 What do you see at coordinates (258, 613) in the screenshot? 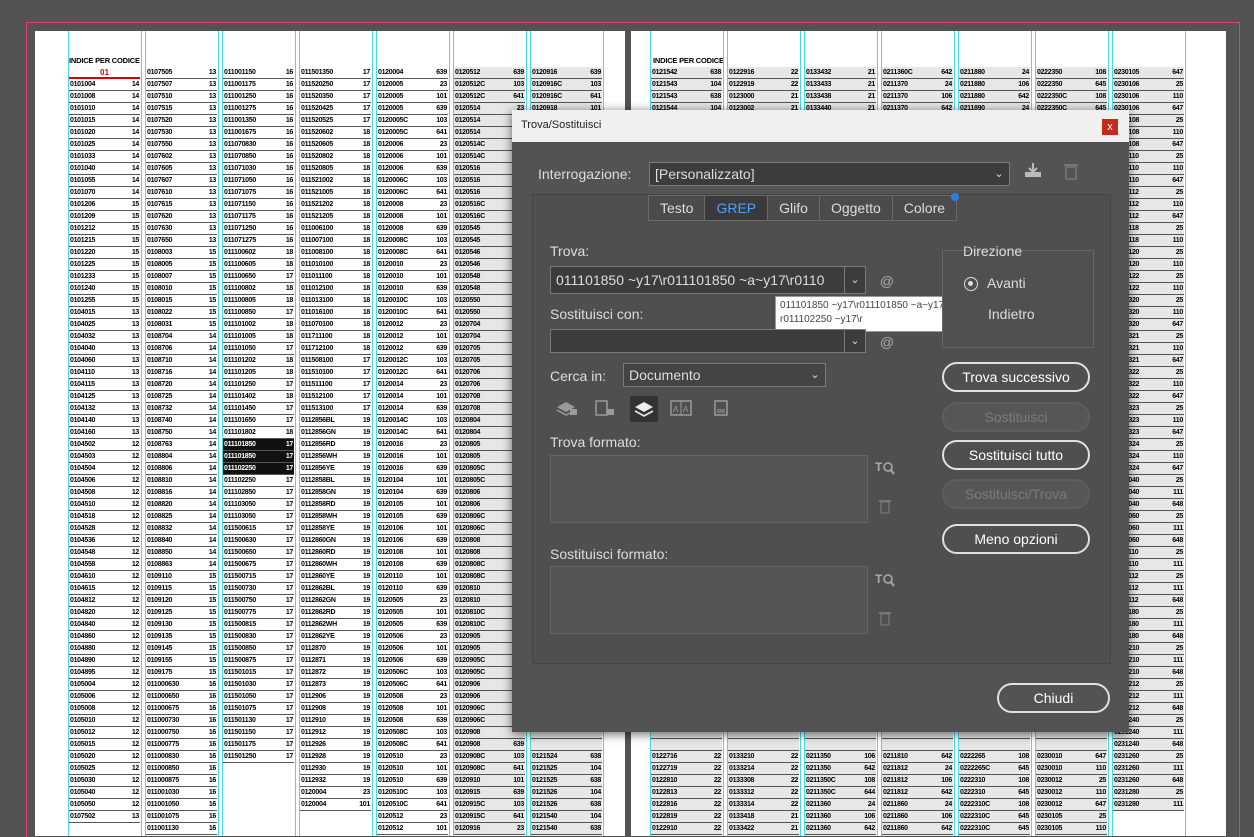
I see `index-entry: 011500775 17` at bounding box center [258, 613].